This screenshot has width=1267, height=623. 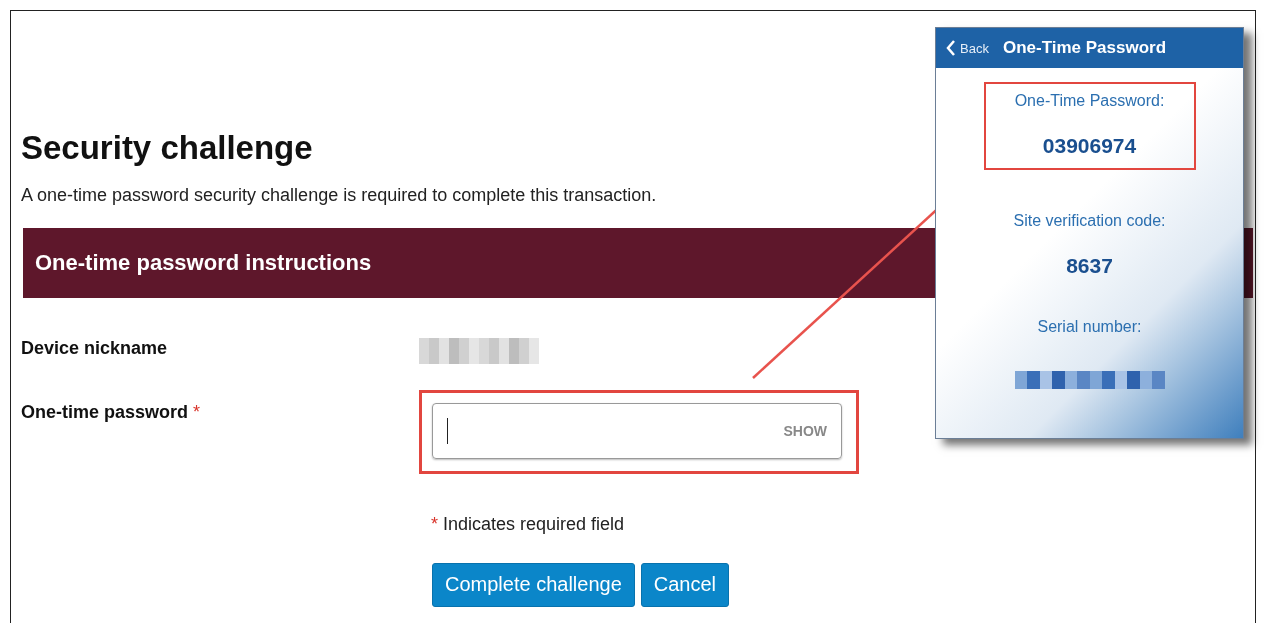 What do you see at coordinates (167, 148) in the screenshot?
I see `page-title: Security challenge` at bounding box center [167, 148].